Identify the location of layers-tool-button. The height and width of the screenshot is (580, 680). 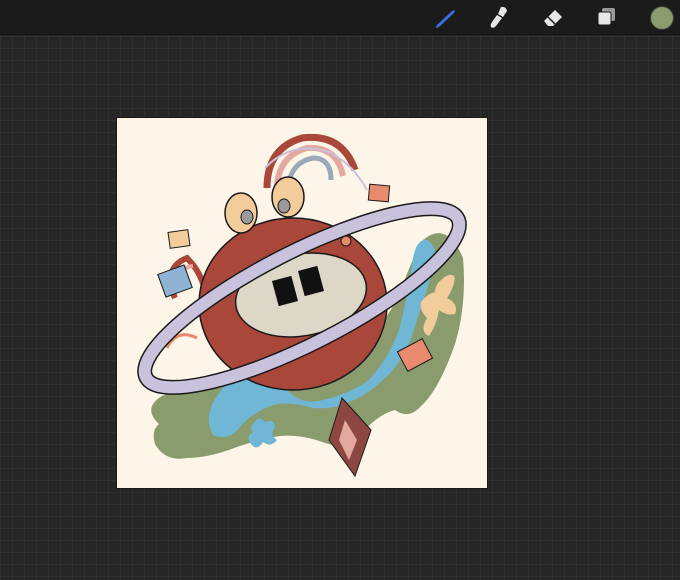
(607, 17).